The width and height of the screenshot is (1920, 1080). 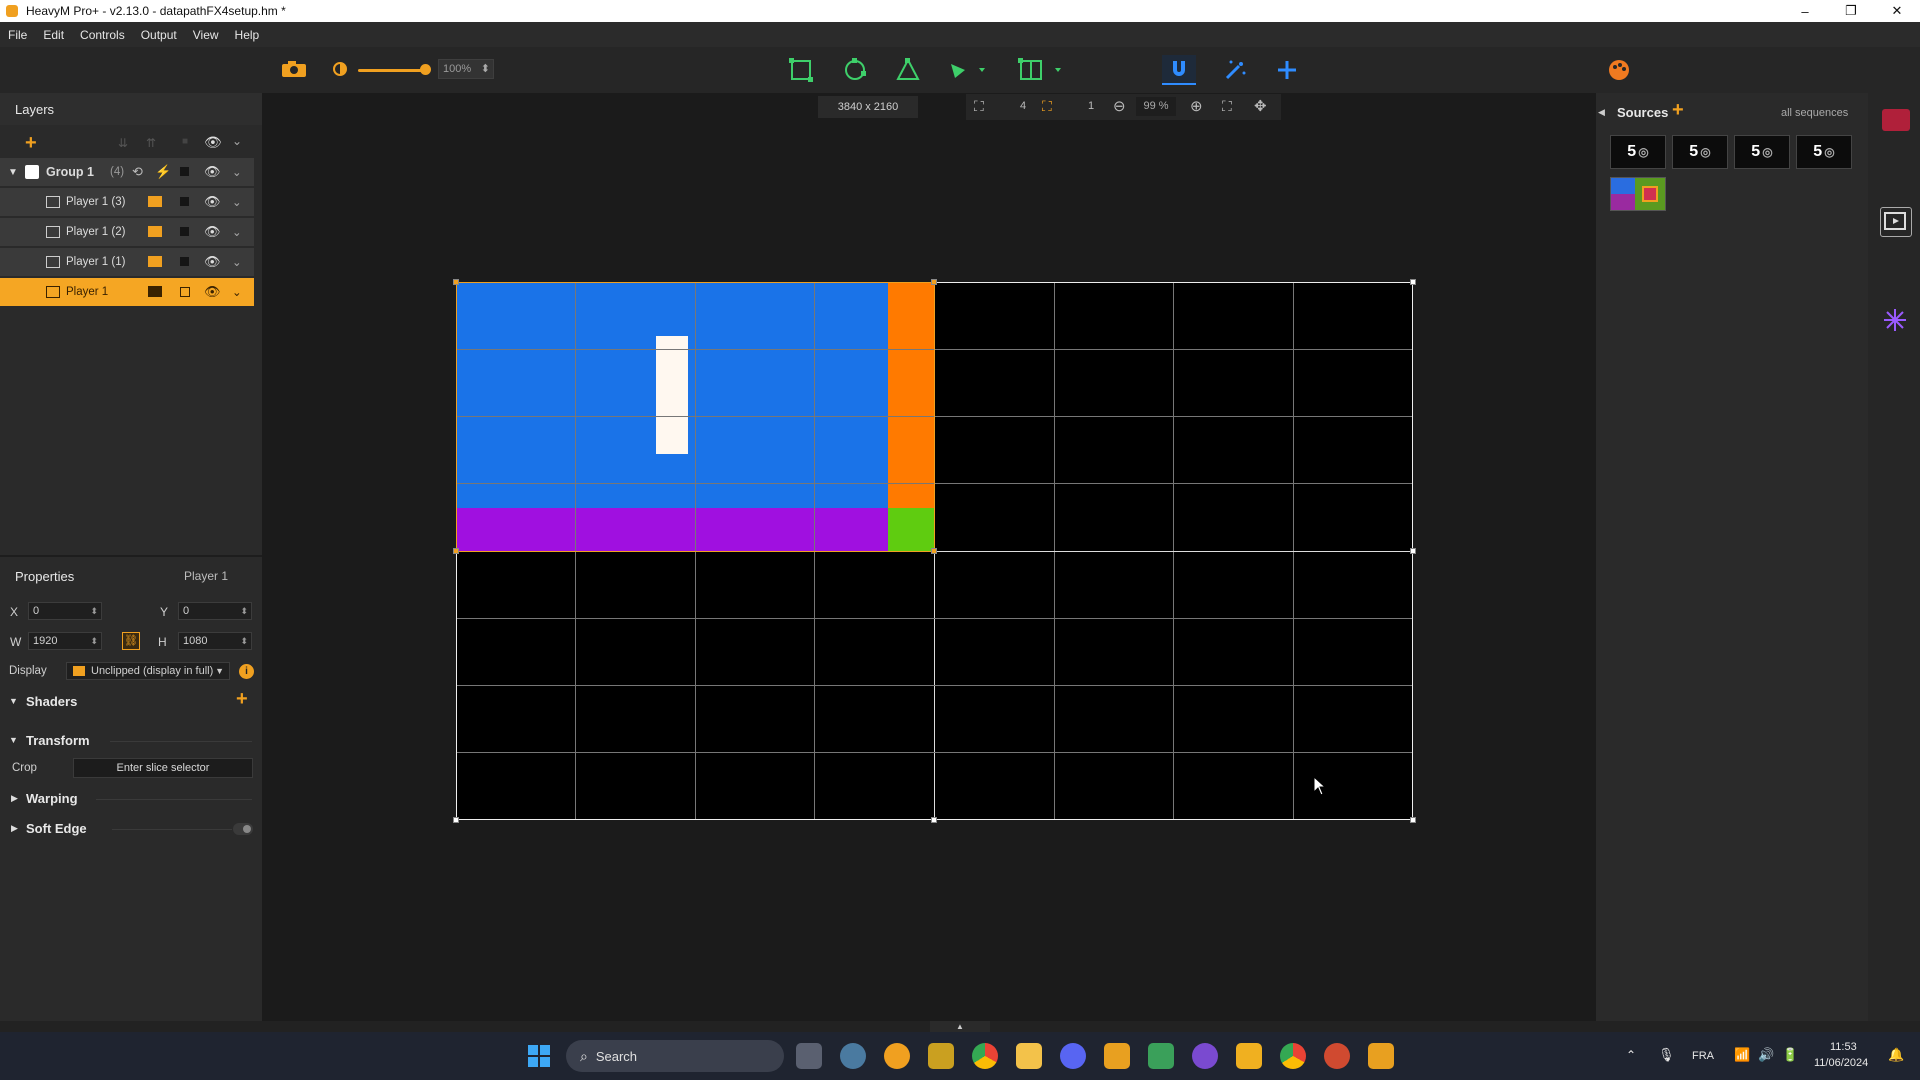 I want to click on clock-time: 11:53, so click(x=1843, y=1047).